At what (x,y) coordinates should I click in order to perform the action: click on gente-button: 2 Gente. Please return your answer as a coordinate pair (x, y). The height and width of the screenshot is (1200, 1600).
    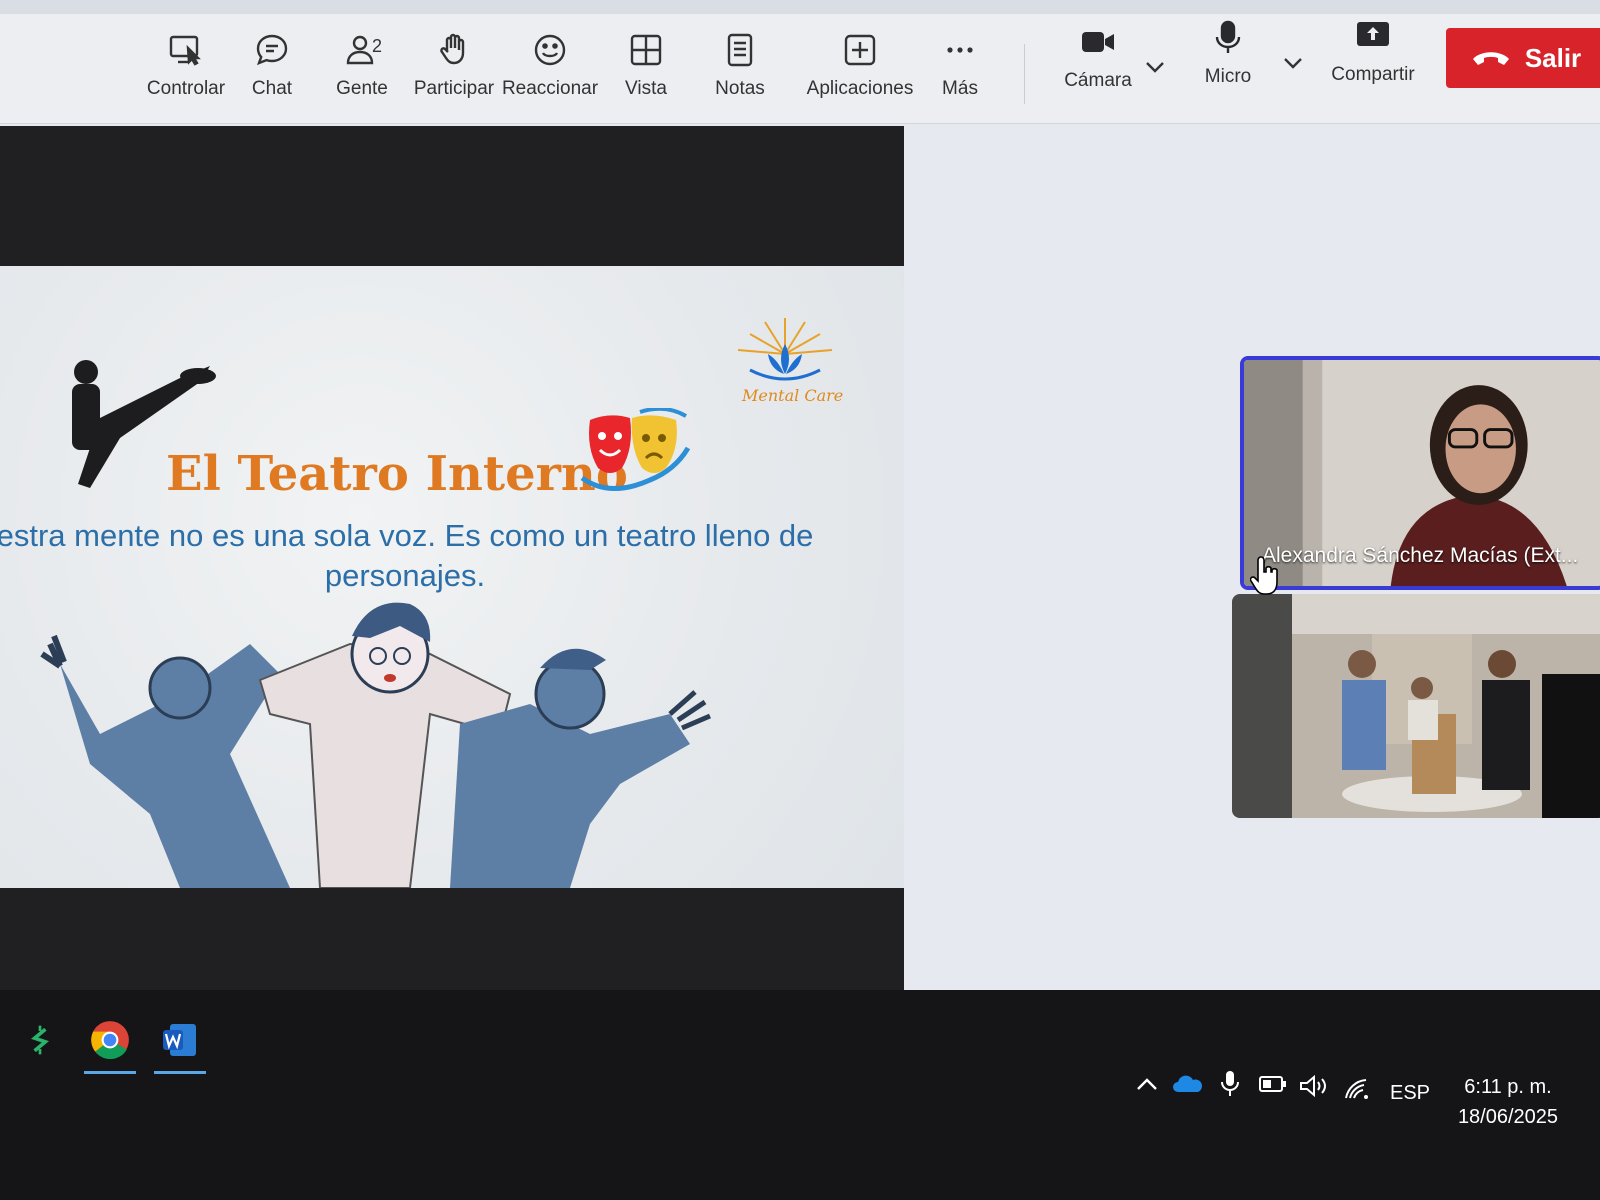
    Looking at the image, I should click on (362, 66).